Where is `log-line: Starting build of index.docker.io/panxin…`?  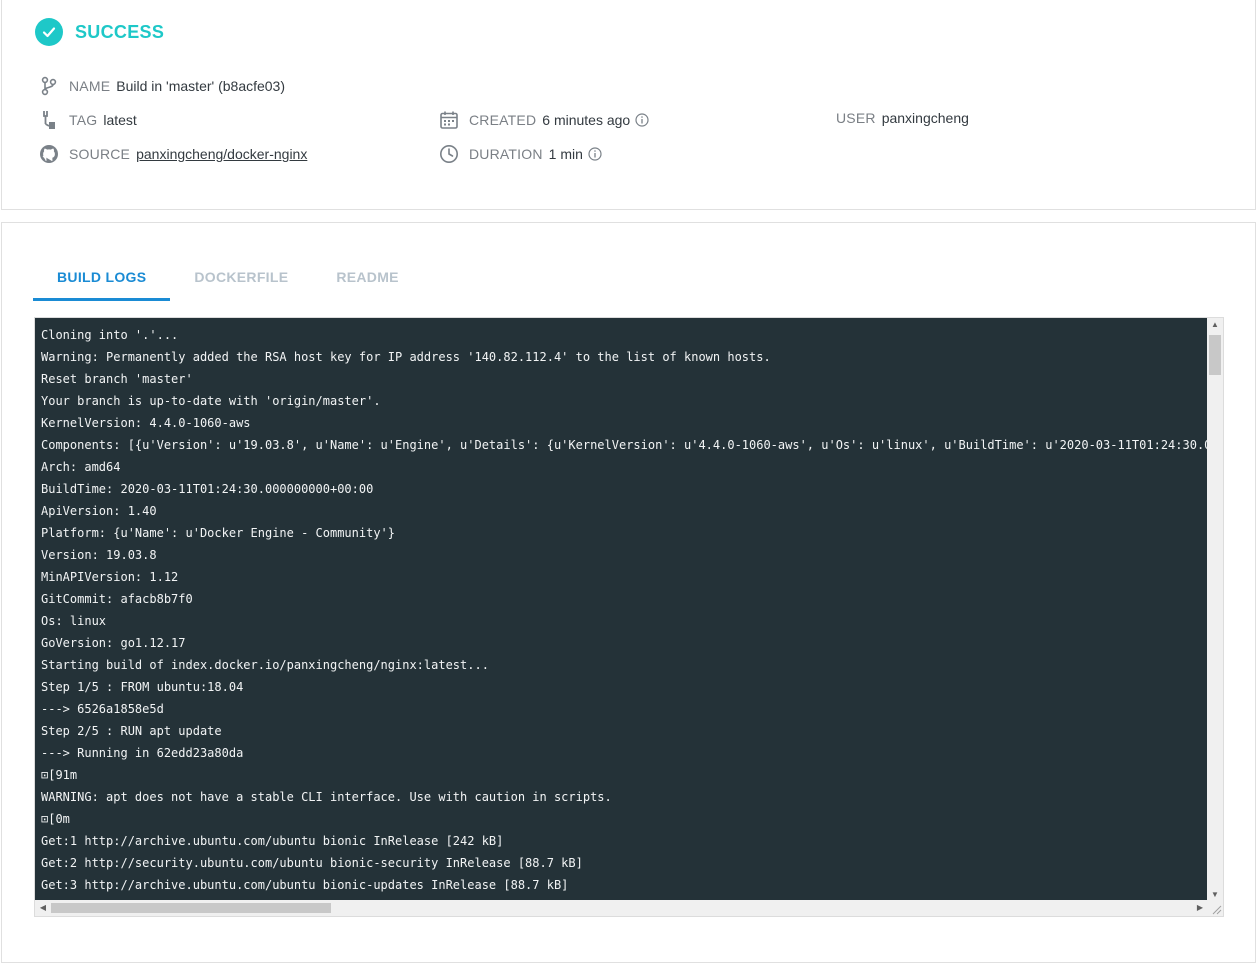
log-line: Starting build of index.docker.io/panxin… is located at coordinates (265, 665).